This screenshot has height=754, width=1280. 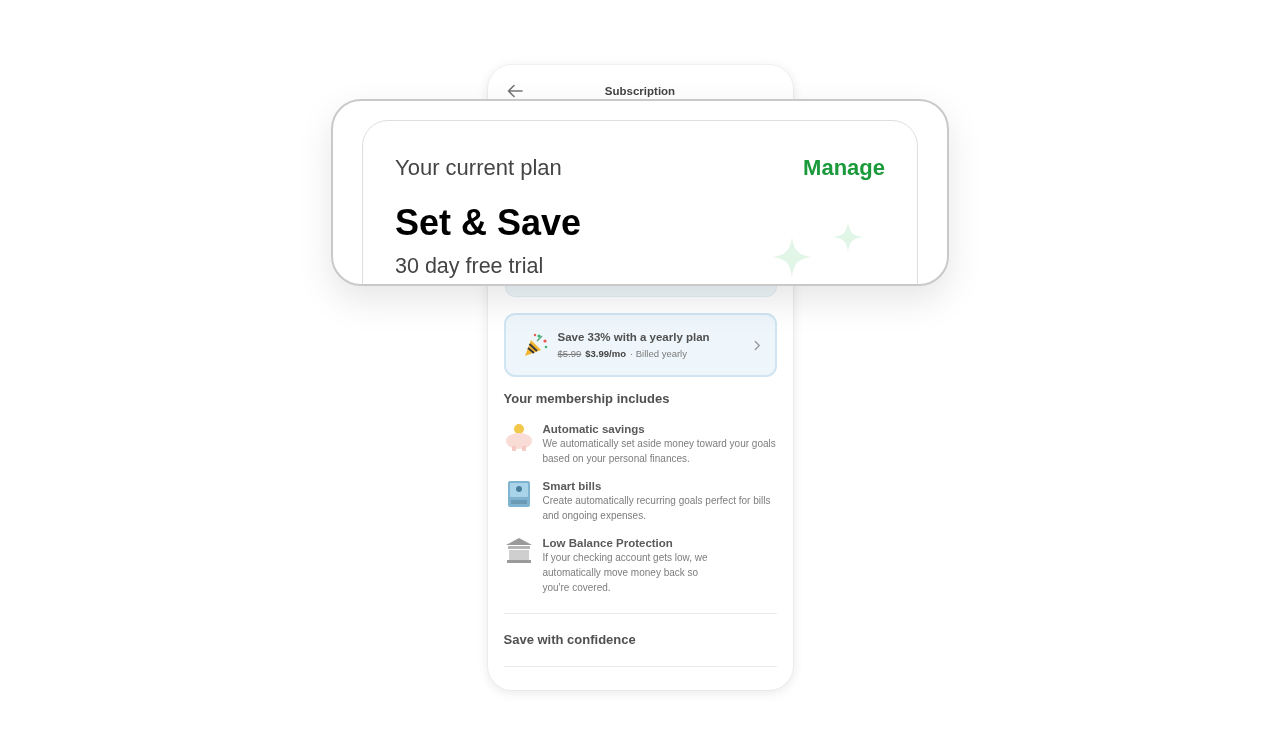 What do you see at coordinates (640, 345) in the screenshot?
I see `yearly-plan-banner: Save 33% with a yearly plan $5.99 $3.99/mo · Billed yearly` at bounding box center [640, 345].